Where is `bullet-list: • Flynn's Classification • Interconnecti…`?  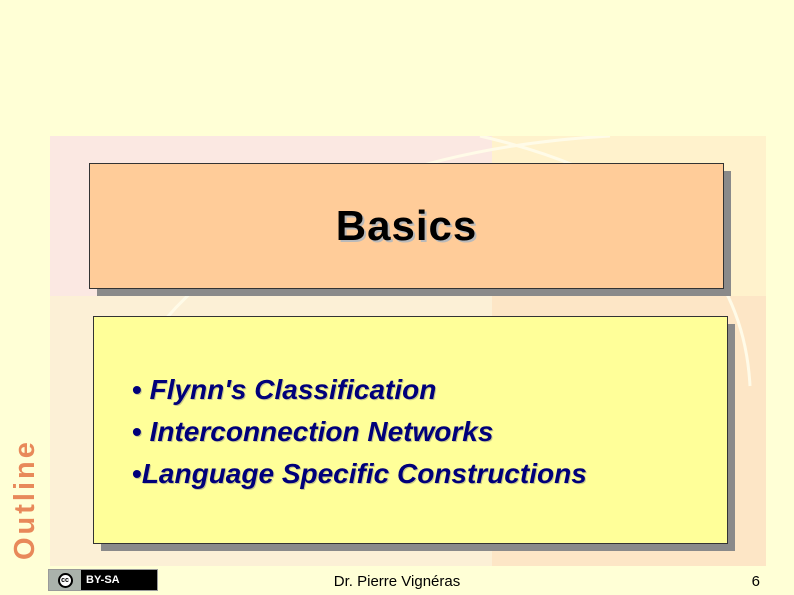
bullet-list: • Flynn's Classification • Interconnecti… is located at coordinates (359, 432).